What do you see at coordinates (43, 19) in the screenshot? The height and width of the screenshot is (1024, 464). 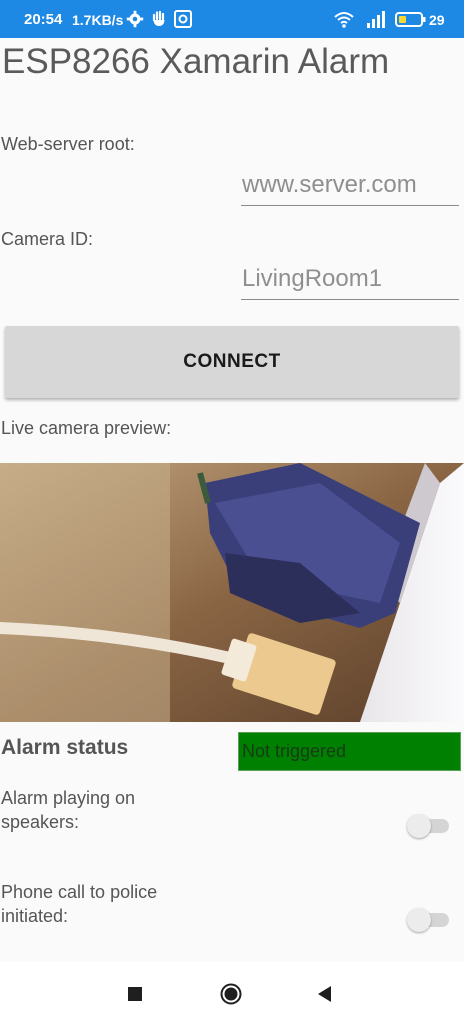 I see `status-time: 20:54` at bounding box center [43, 19].